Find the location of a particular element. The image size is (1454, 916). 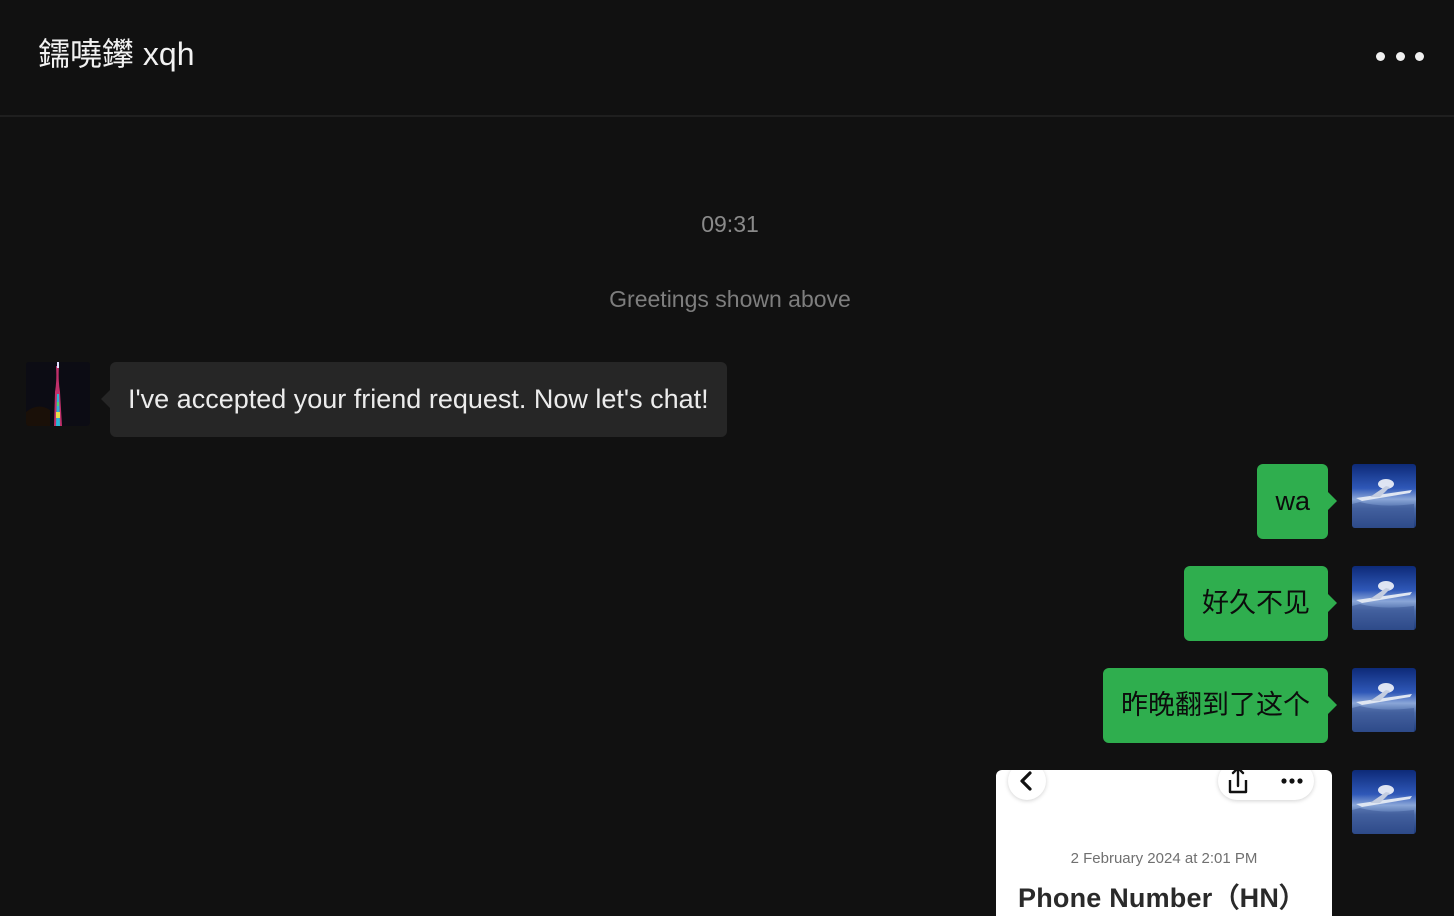

screenshot-actions is located at coordinates (1266, 785).